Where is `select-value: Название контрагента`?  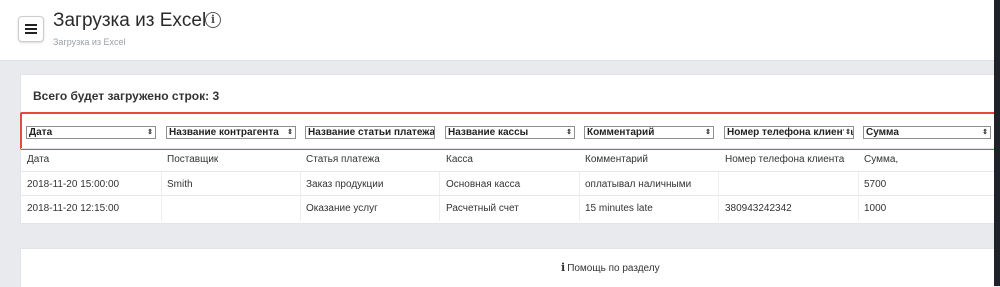 select-value: Название контрагента is located at coordinates (224, 132).